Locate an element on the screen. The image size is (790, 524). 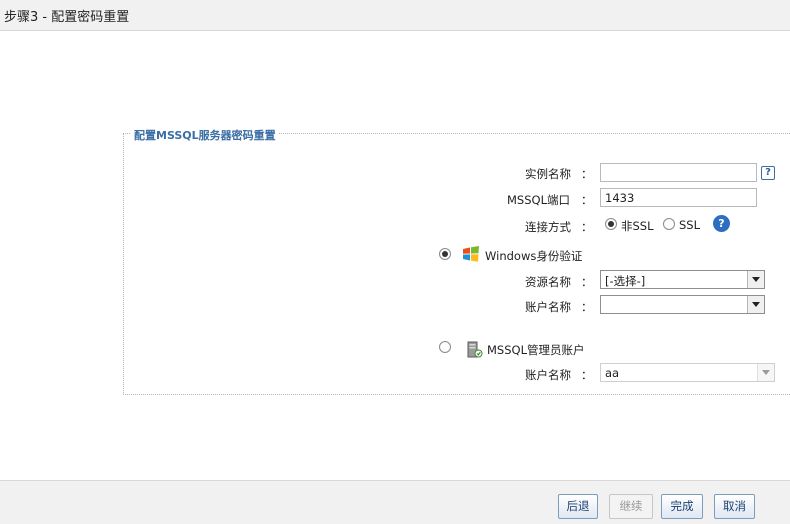
non-ssl-label: 非SSL is located at coordinates (637, 226).